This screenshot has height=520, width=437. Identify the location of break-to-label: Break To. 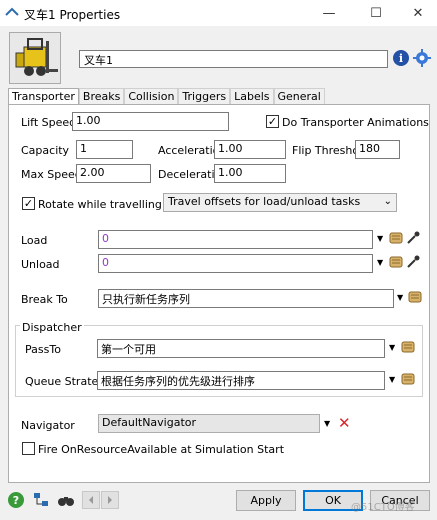
(44, 299).